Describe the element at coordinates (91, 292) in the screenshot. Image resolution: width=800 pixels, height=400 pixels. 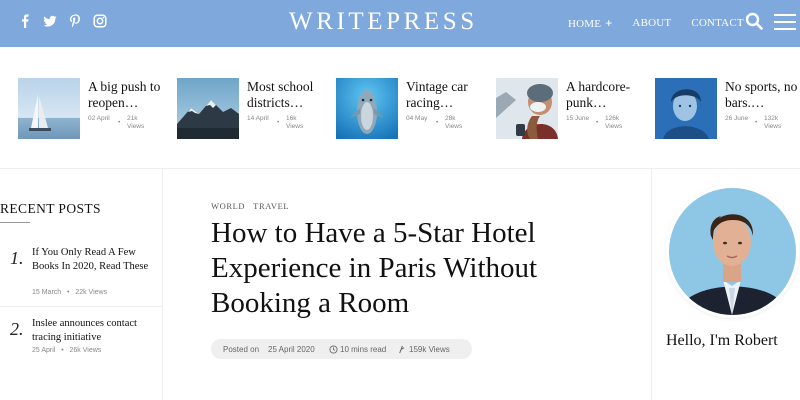
I see `recent-post-views: 22k Views` at that location.